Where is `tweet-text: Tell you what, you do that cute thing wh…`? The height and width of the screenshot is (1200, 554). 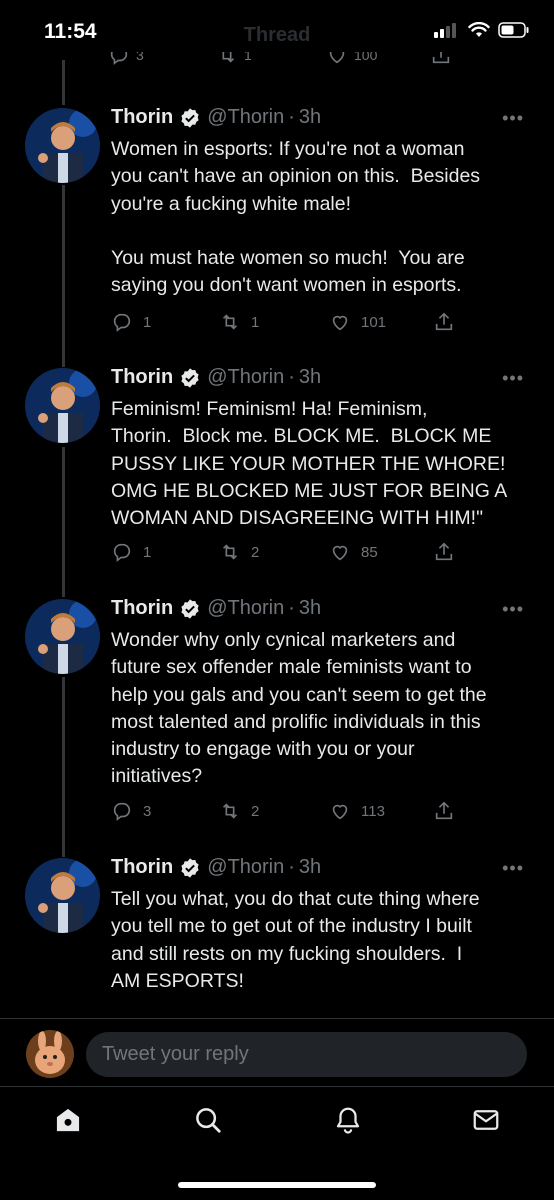
tweet-text: Tell you what, you do that cute thing wh… is located at coordinates (295, 940).